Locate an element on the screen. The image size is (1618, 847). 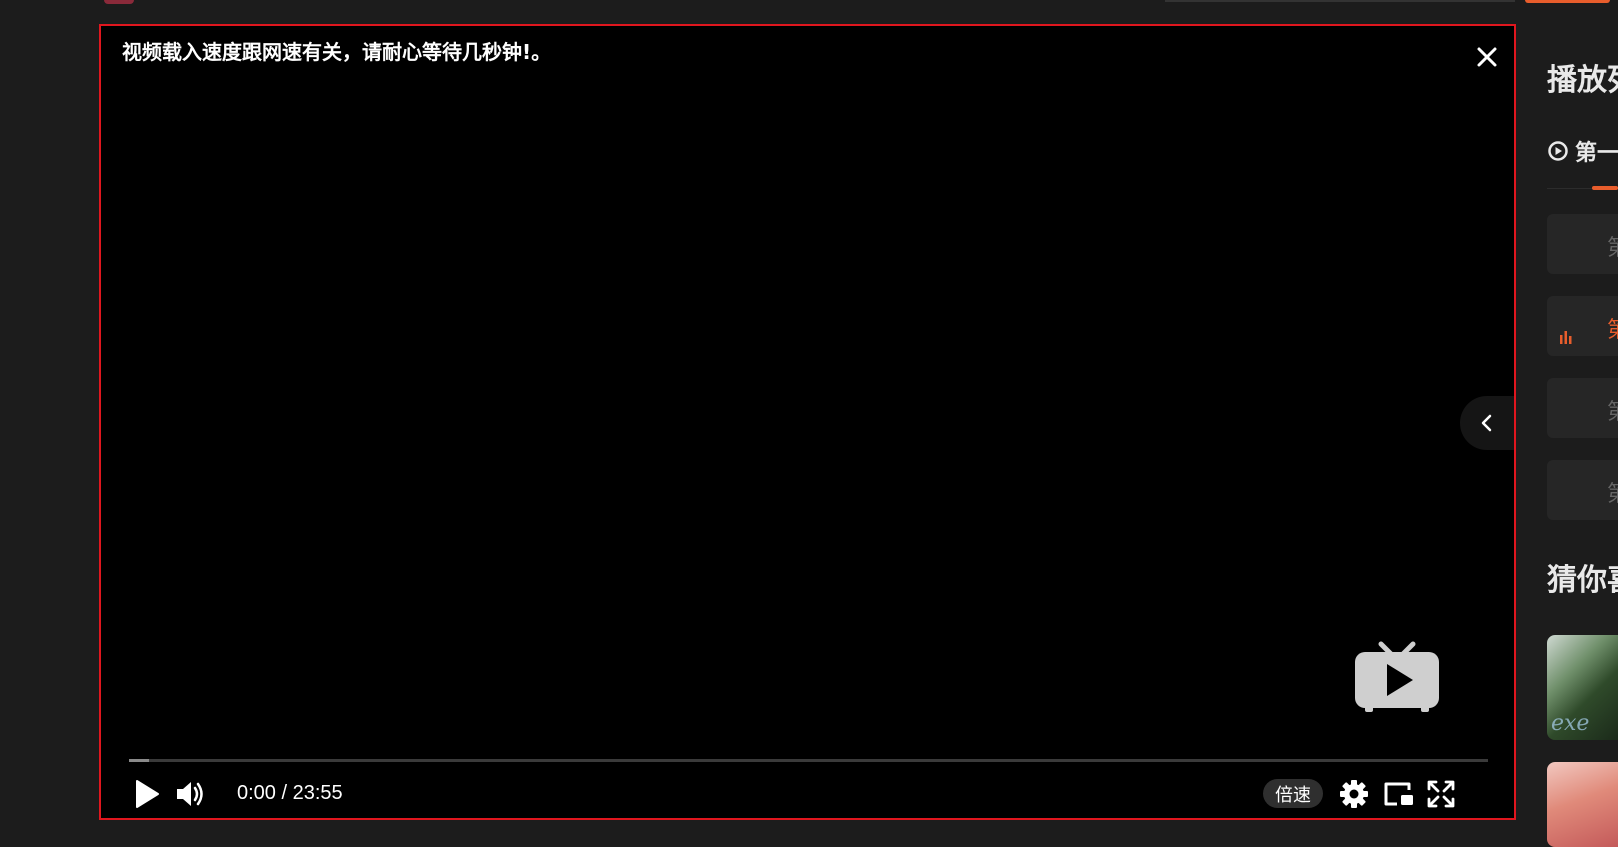
equalizer-icon is located at coordinates (1566, 337).